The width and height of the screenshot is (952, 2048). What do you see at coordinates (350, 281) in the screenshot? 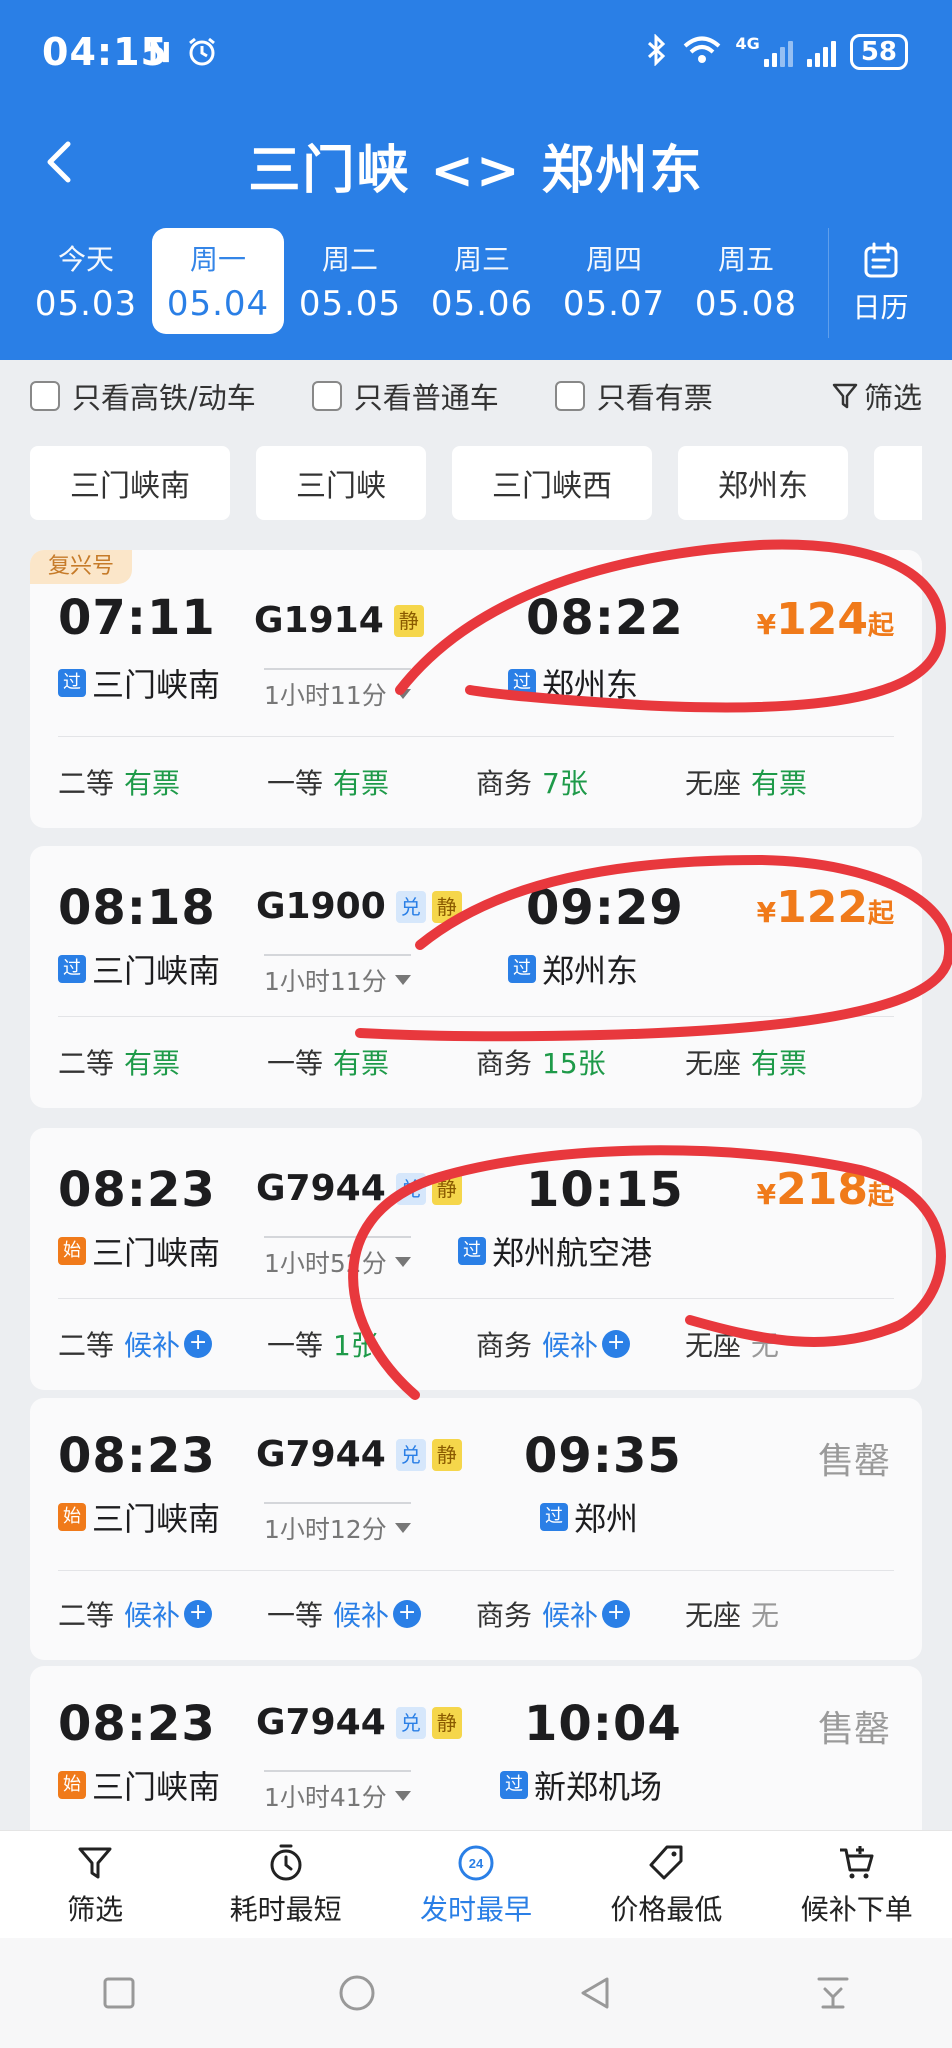
I see `date-tab-2: 周二 05.05` at bounding box center [350, 281].